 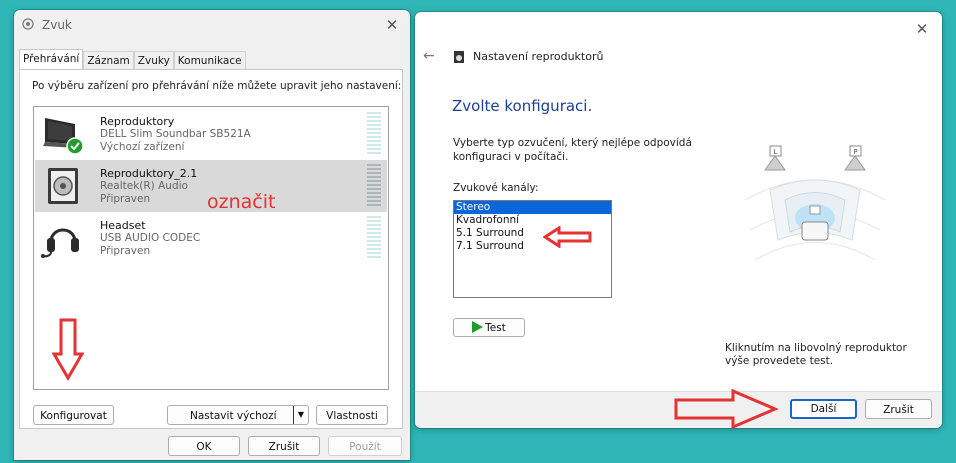 I want to click on right-speaker-icon, so click(x=855, y=163).